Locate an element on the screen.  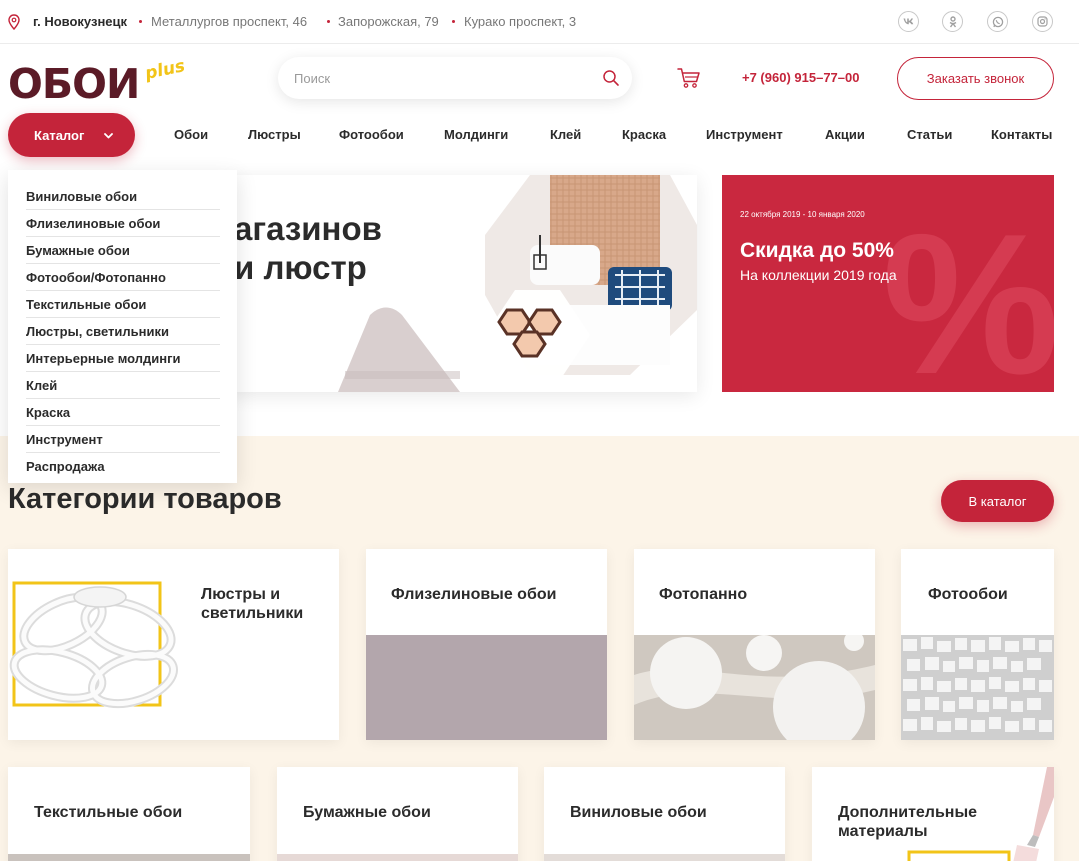
category-card-title: Флизелиновые обои is located at coordinates (474, 594).